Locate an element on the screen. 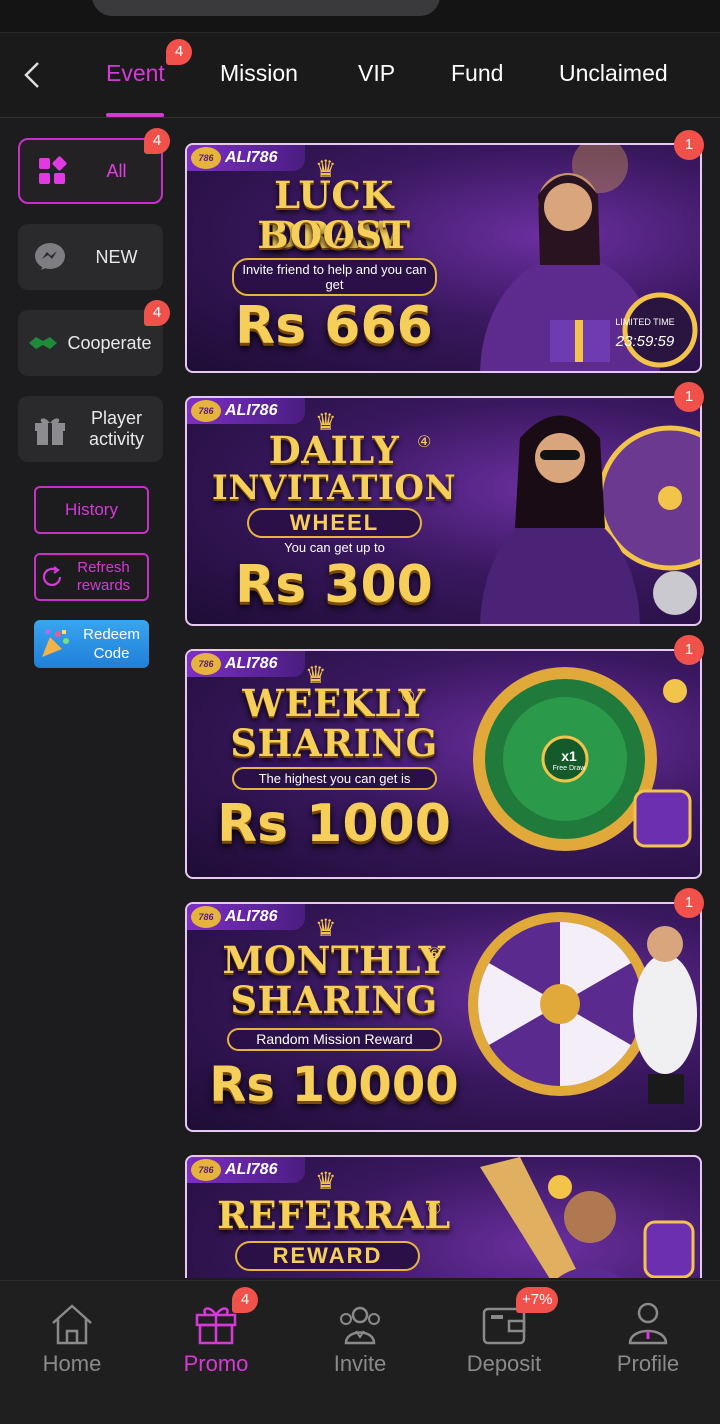 The width and height of the screenshot is (720, 1424). cooperate-badge: 4 is located at coordinates (157, 313).